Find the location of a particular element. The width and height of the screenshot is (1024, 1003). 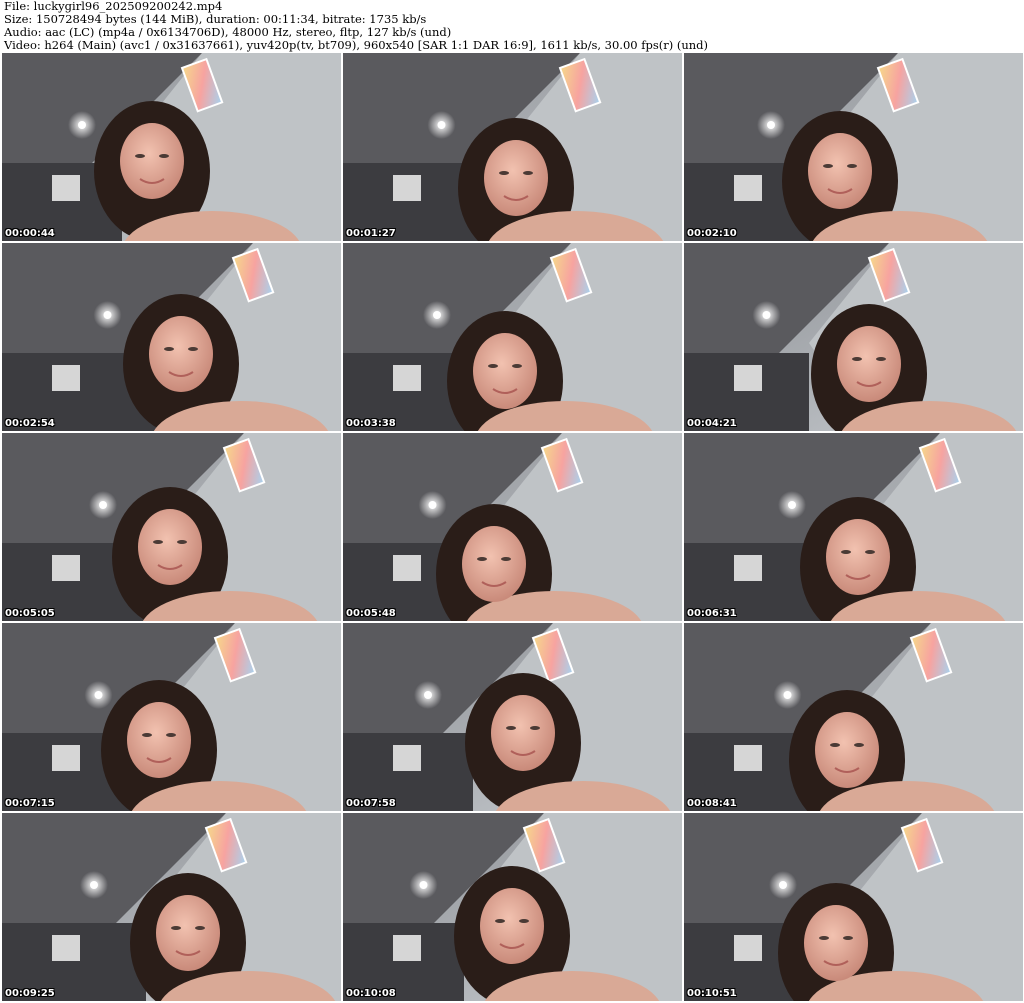

thumbnail-timestamp: 00:01:27 is located at coordinates (371, 233).